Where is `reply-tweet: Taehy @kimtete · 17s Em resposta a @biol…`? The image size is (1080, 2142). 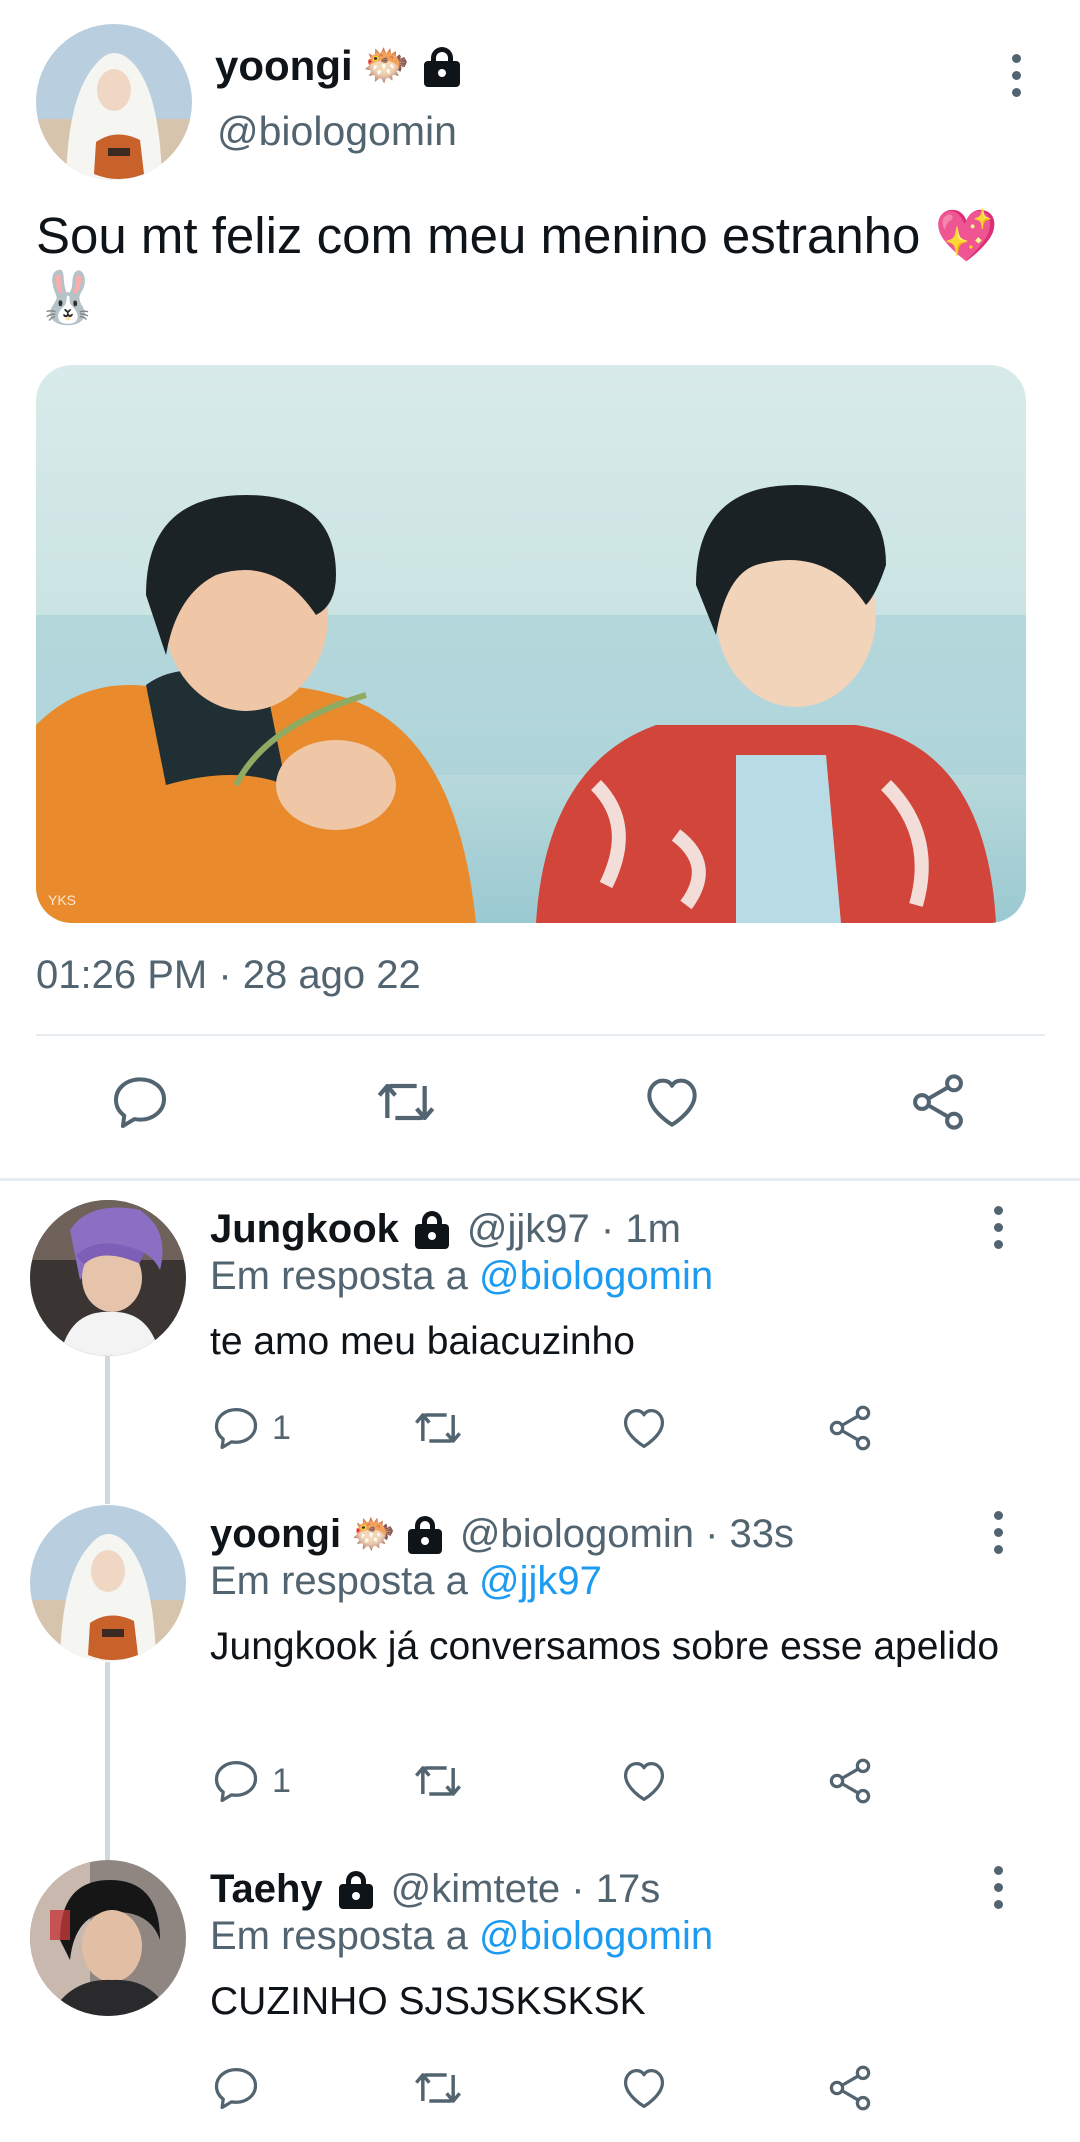
reply-tweet: Taehy @kimtete · 17s Em resposta a @biol… is located at coordinates (540, 2001).